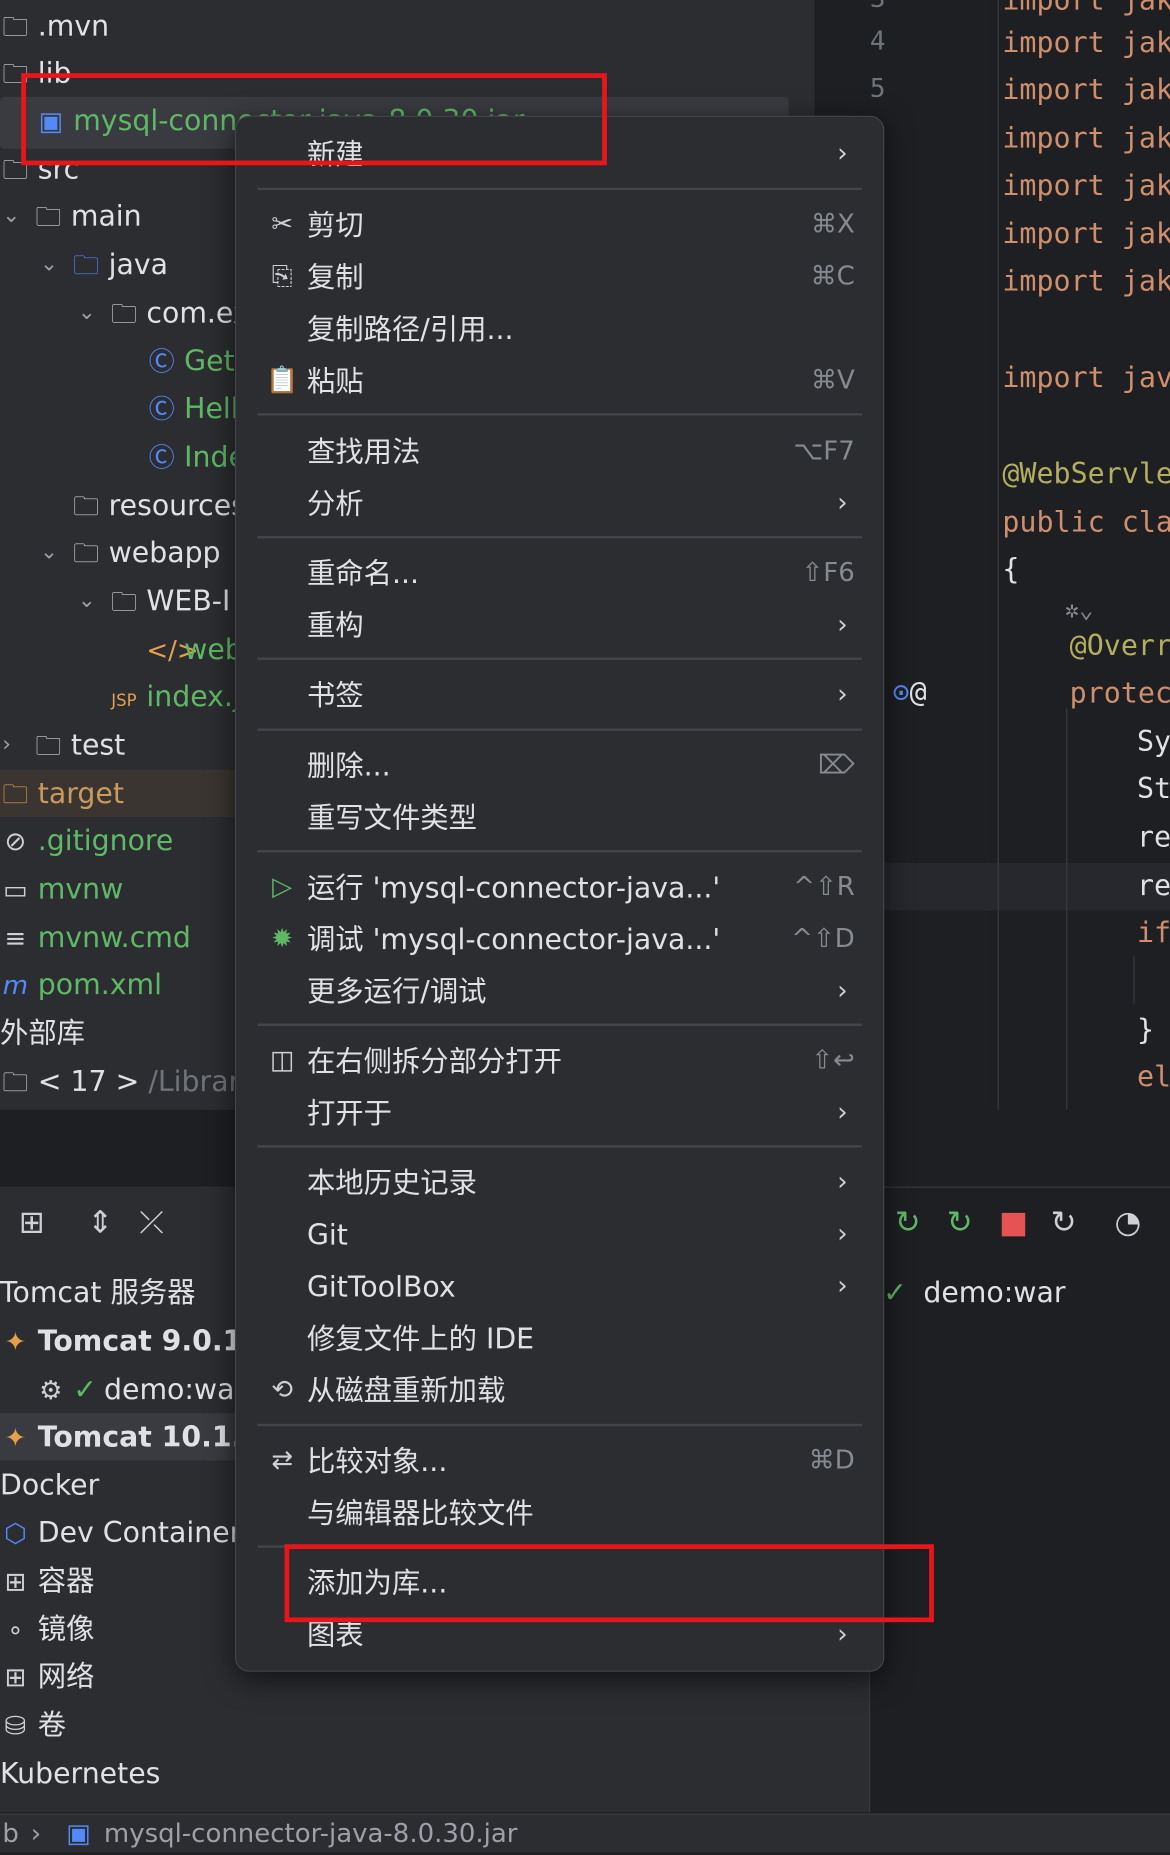 This screenshot has height=1855, width=1170. What do you see at coordinates (559, 940) in the screenshot?
I see `menu-item-debug: ✹ 调试 'mysql-connector-java...' ^⇧D` at bounding box center [559, 940].